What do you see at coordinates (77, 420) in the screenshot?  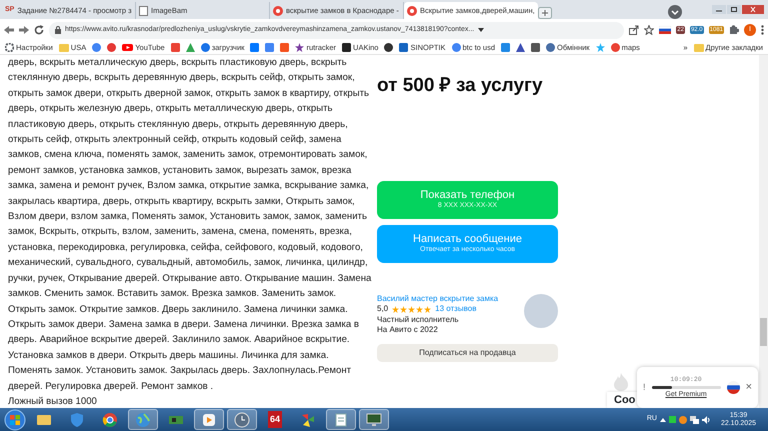 I see `shield-icon` at bounding box center [77, 420].